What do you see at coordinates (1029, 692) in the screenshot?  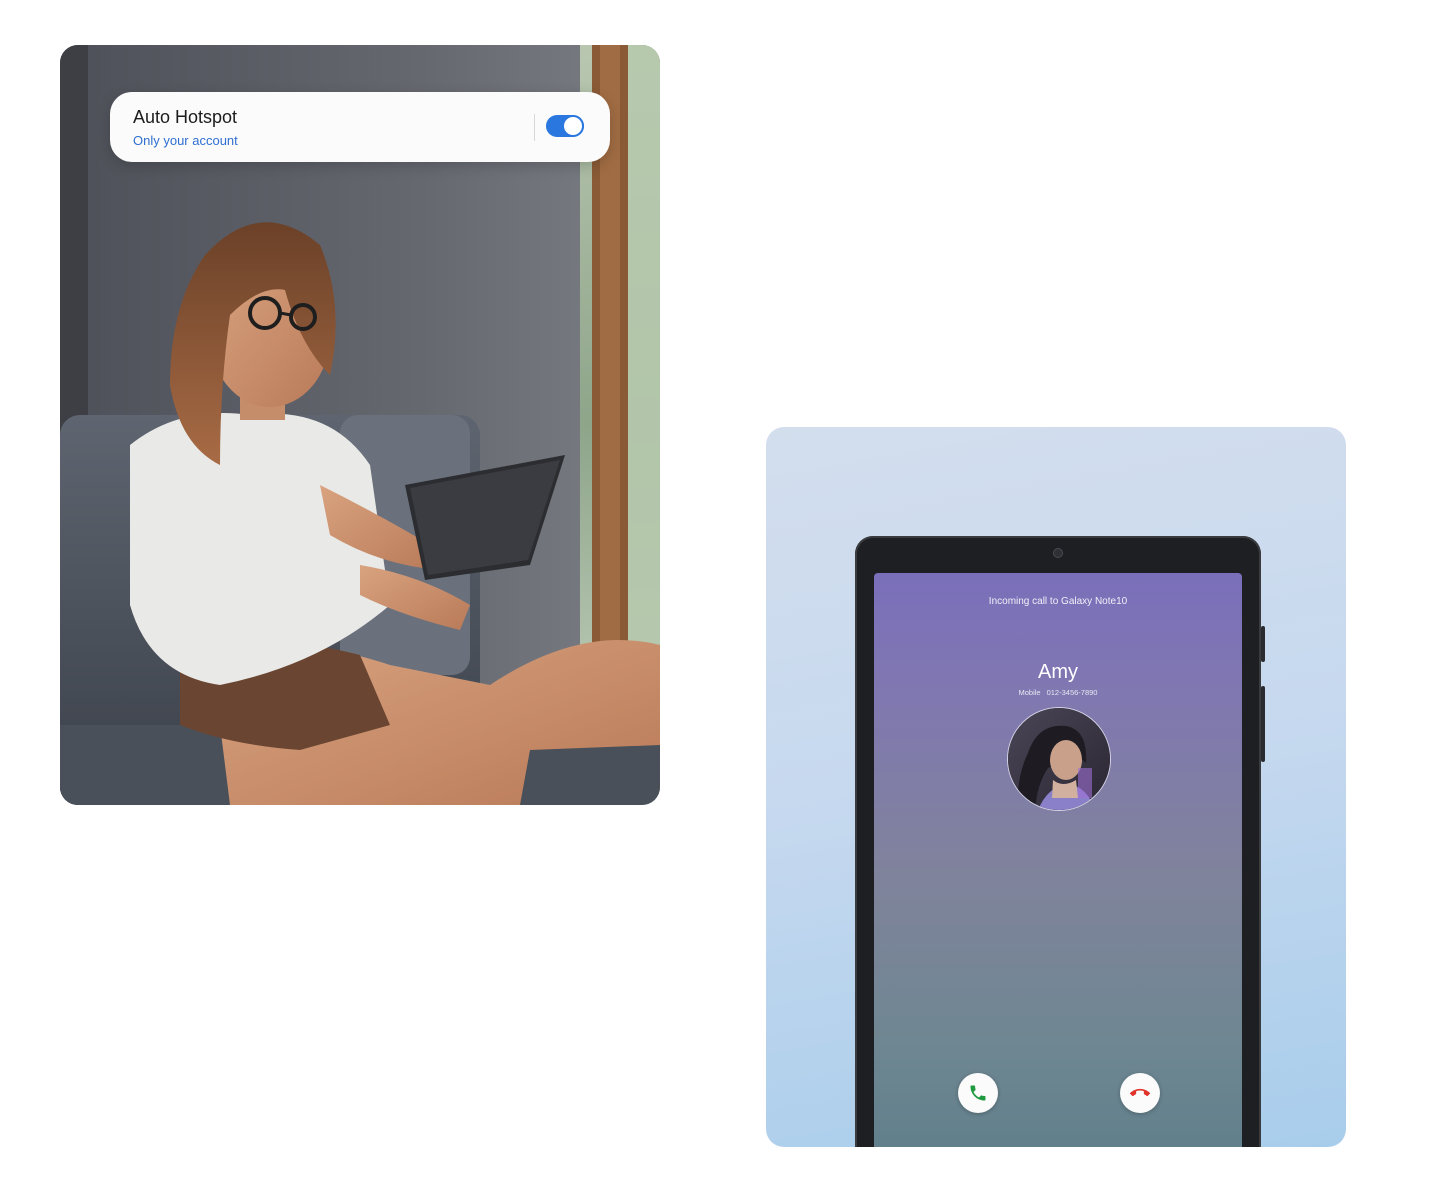 I see `number-type: Mobile` at bounding box center [1029, 692].